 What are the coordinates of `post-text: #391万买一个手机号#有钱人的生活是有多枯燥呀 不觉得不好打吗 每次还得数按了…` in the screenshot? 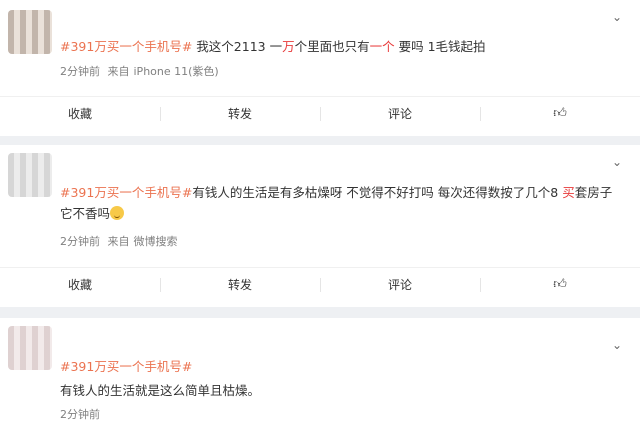 It's located at (336, 203).